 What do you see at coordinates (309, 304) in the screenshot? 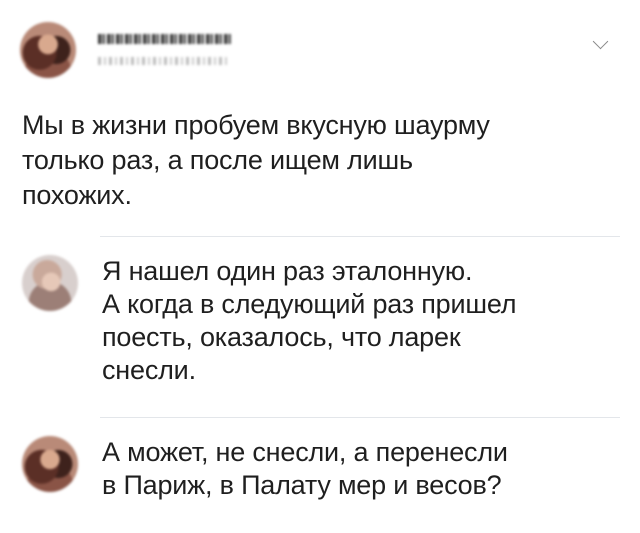
I see `reply-text-line: А когда в следующий раз пришел` at bounding box center [309, 304].